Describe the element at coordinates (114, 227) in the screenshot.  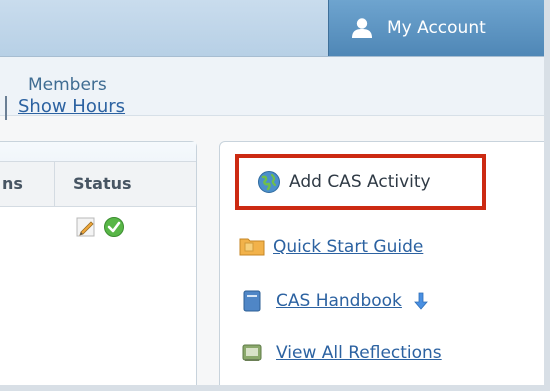
I see `approved-check-icon` at that location.